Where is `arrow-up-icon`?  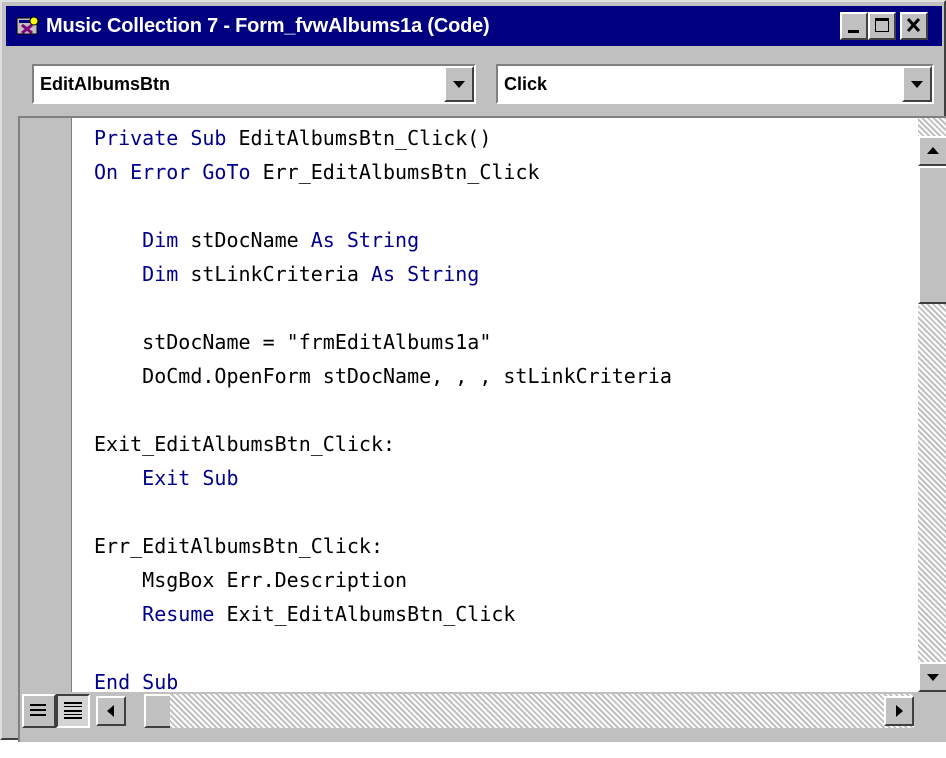 arrow-up-icon is located at coordinates (933, 150).